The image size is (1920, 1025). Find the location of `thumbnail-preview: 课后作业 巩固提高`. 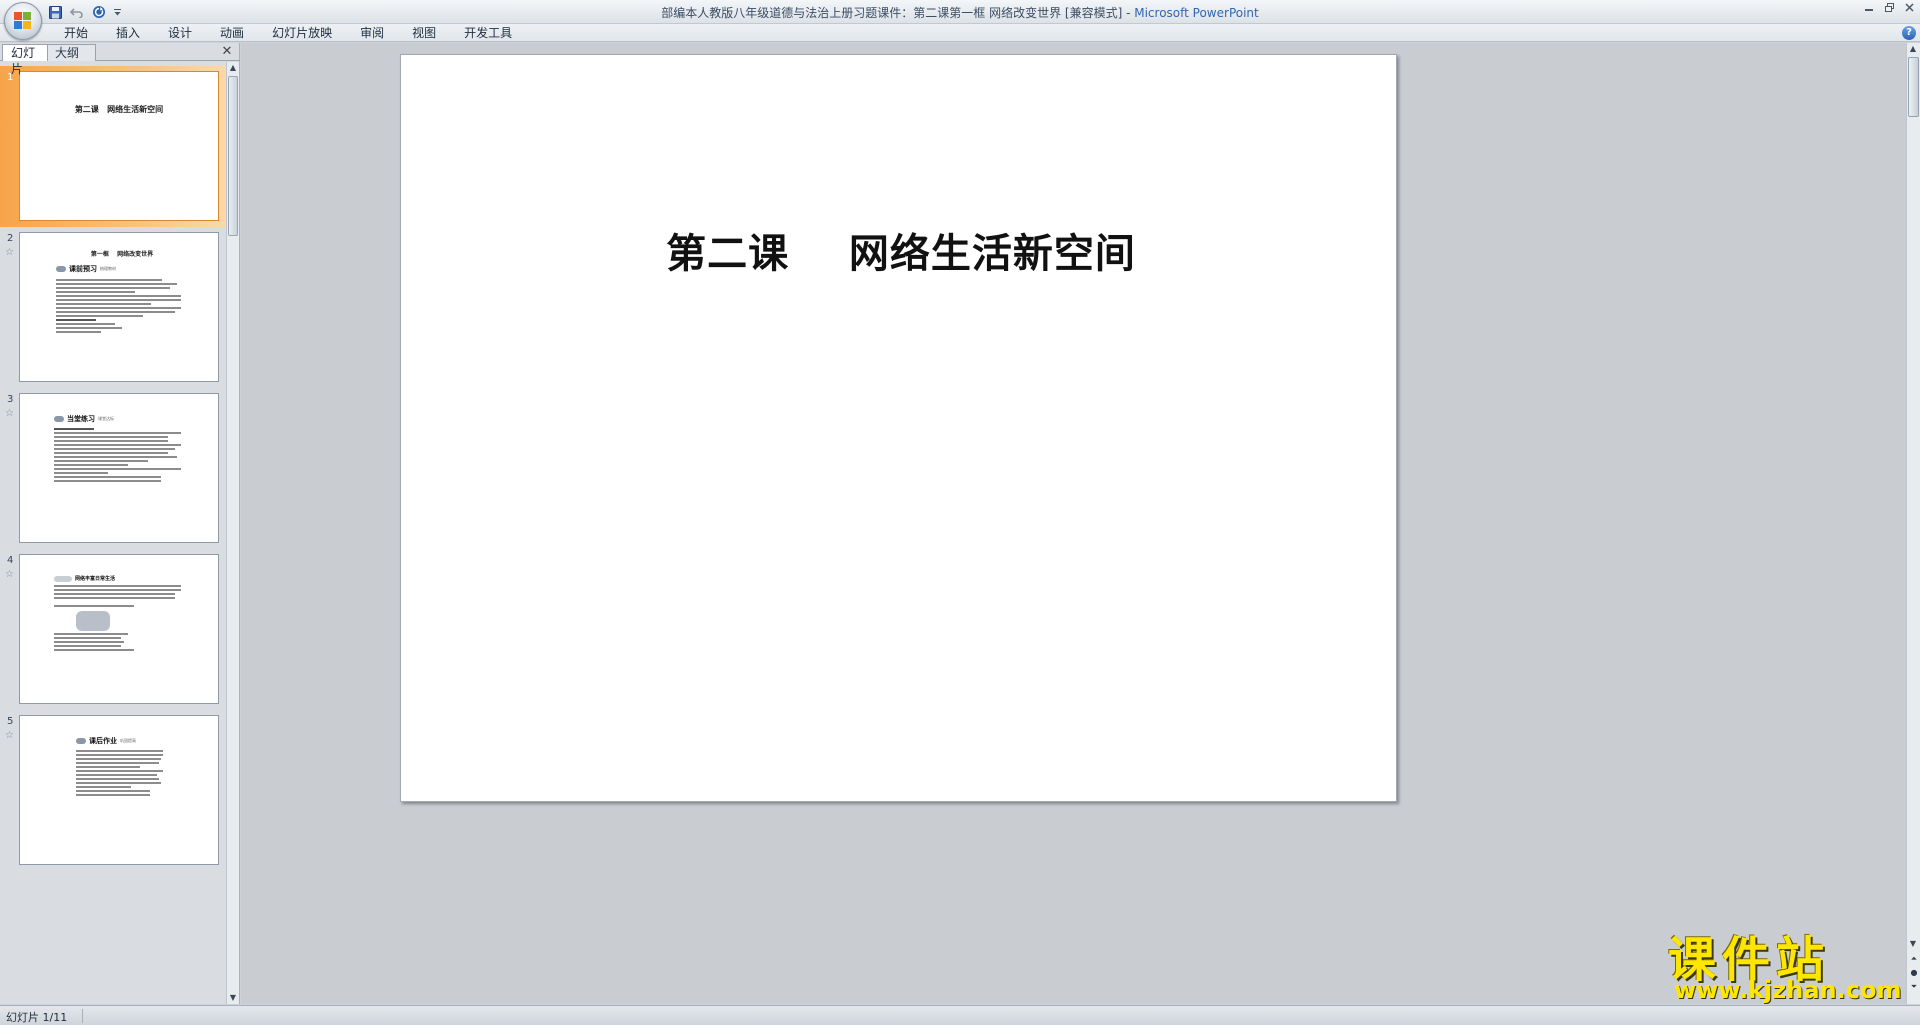

thumbnail-preview: 课后作业 巩固提高 is located at coordinates (119, 790).